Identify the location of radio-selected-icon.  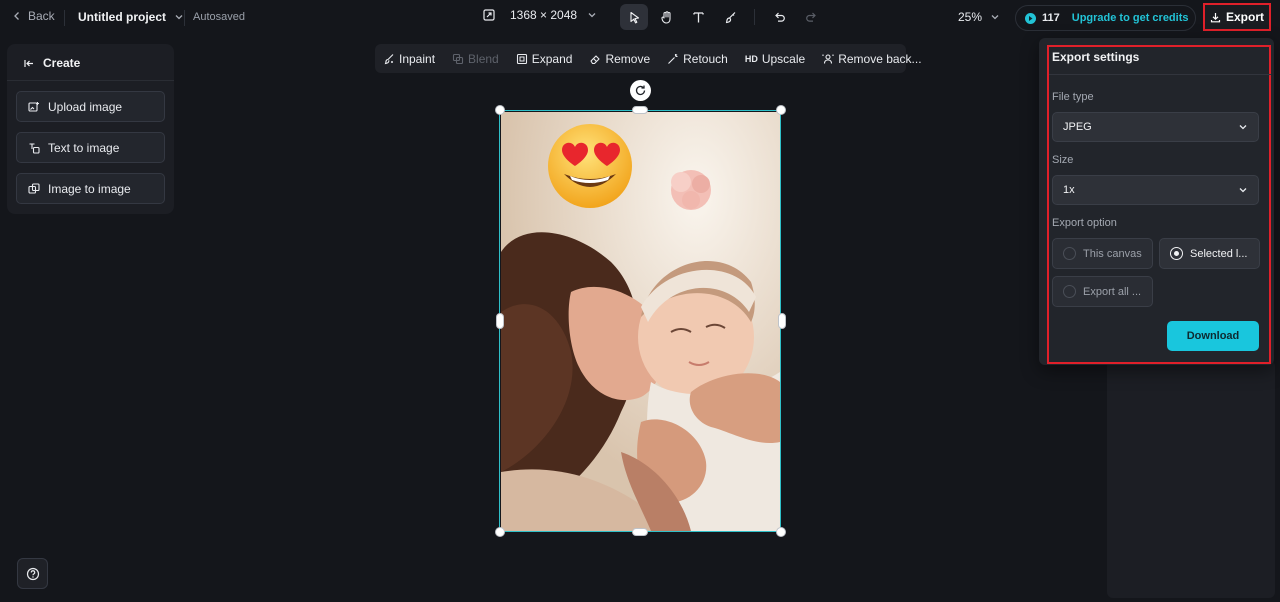
(1176, 253).